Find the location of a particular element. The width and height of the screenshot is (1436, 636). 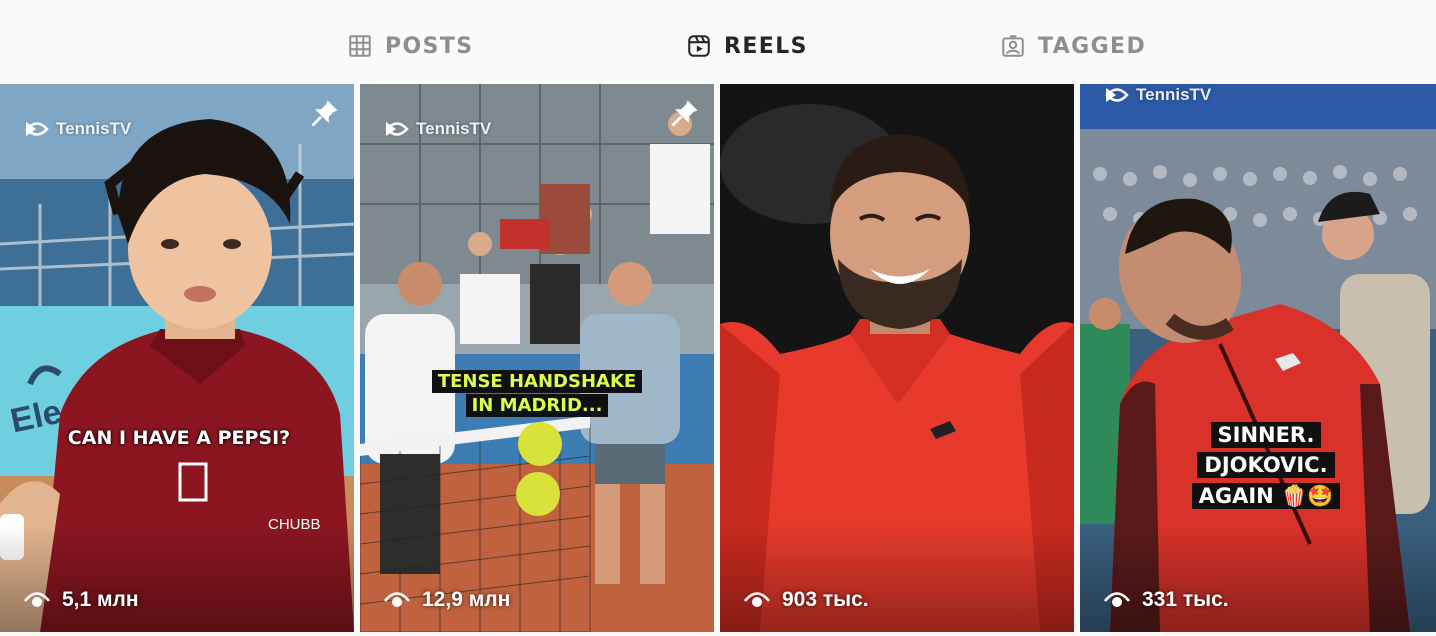

view-count: 331 тыс. is located at coordinates (1166, 600).